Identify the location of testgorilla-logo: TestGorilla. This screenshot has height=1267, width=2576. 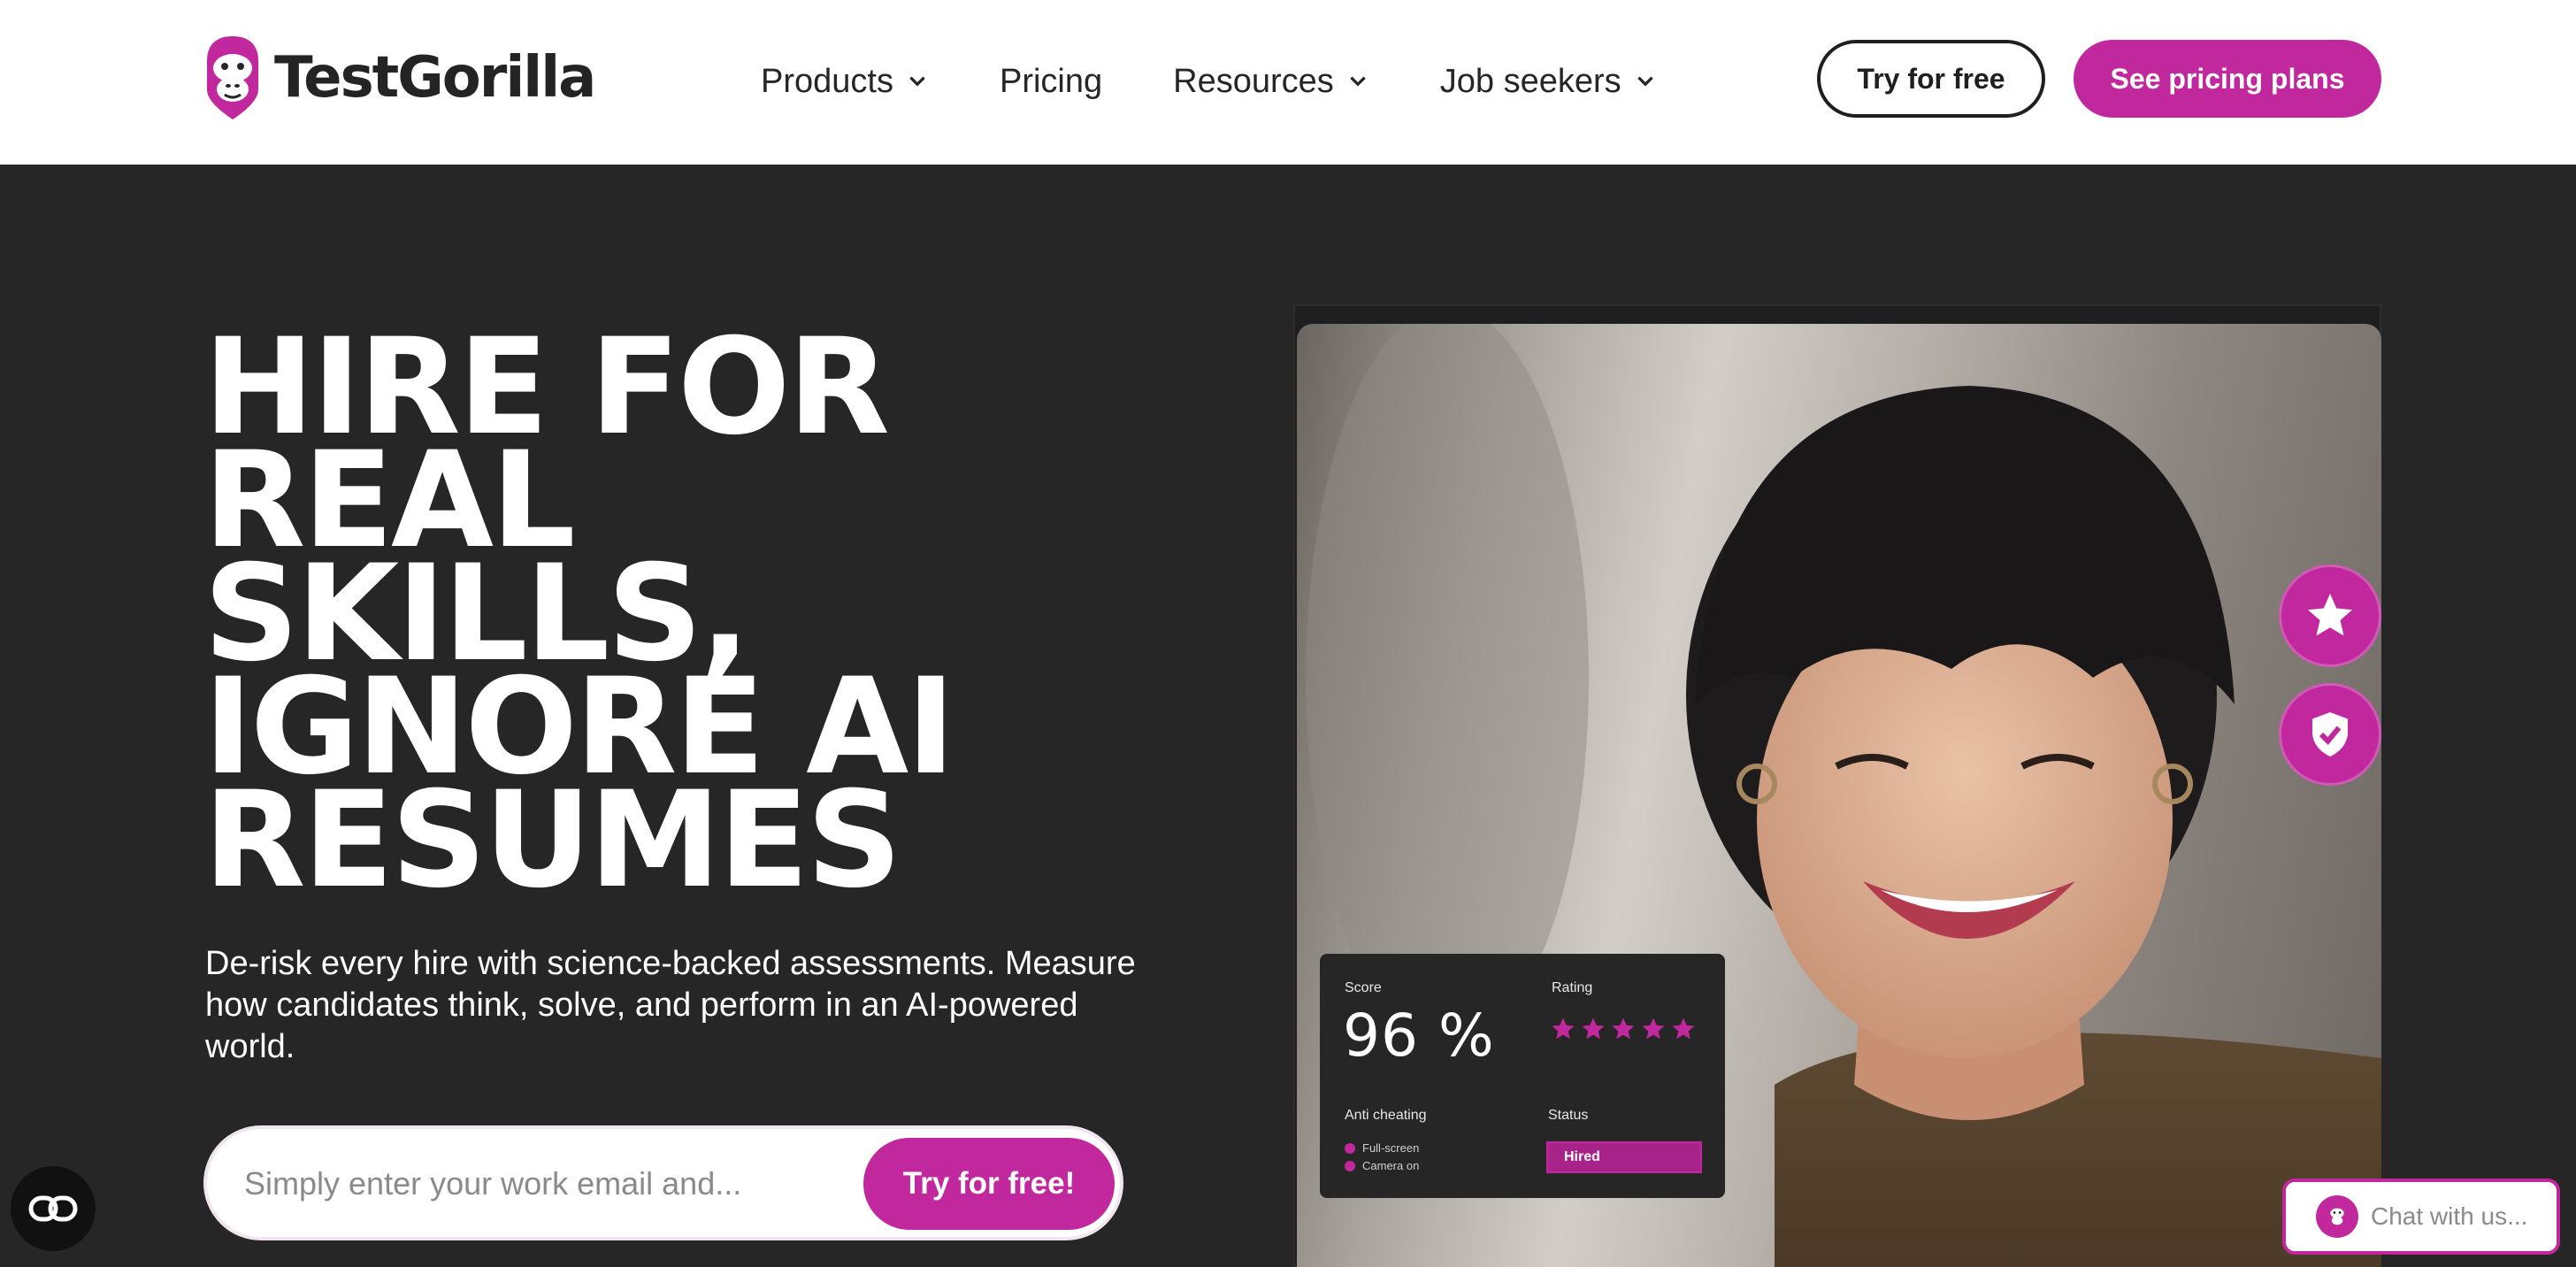
(399, 78).